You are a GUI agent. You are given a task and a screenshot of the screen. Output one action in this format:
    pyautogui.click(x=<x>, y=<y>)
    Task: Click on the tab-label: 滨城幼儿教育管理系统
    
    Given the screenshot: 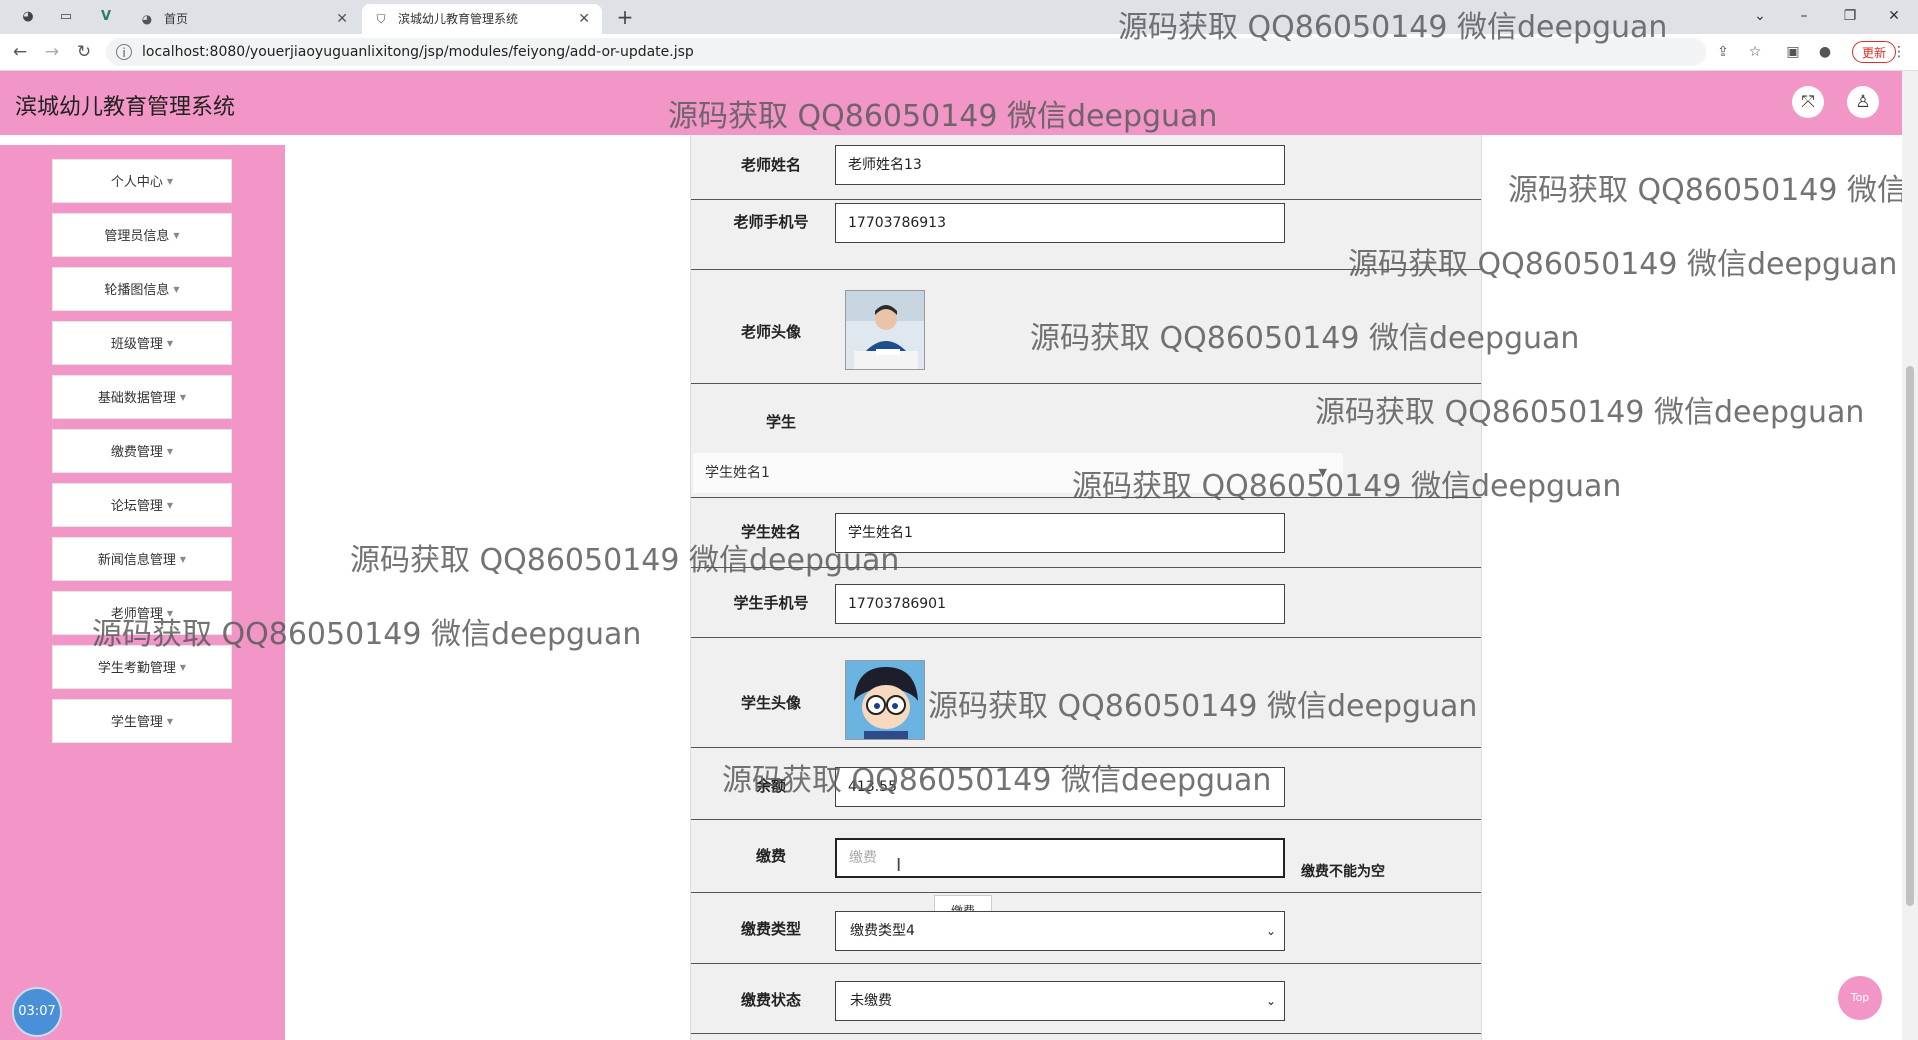 What is the action you would take?
    pyautogui.click(x=458, y=19)
    